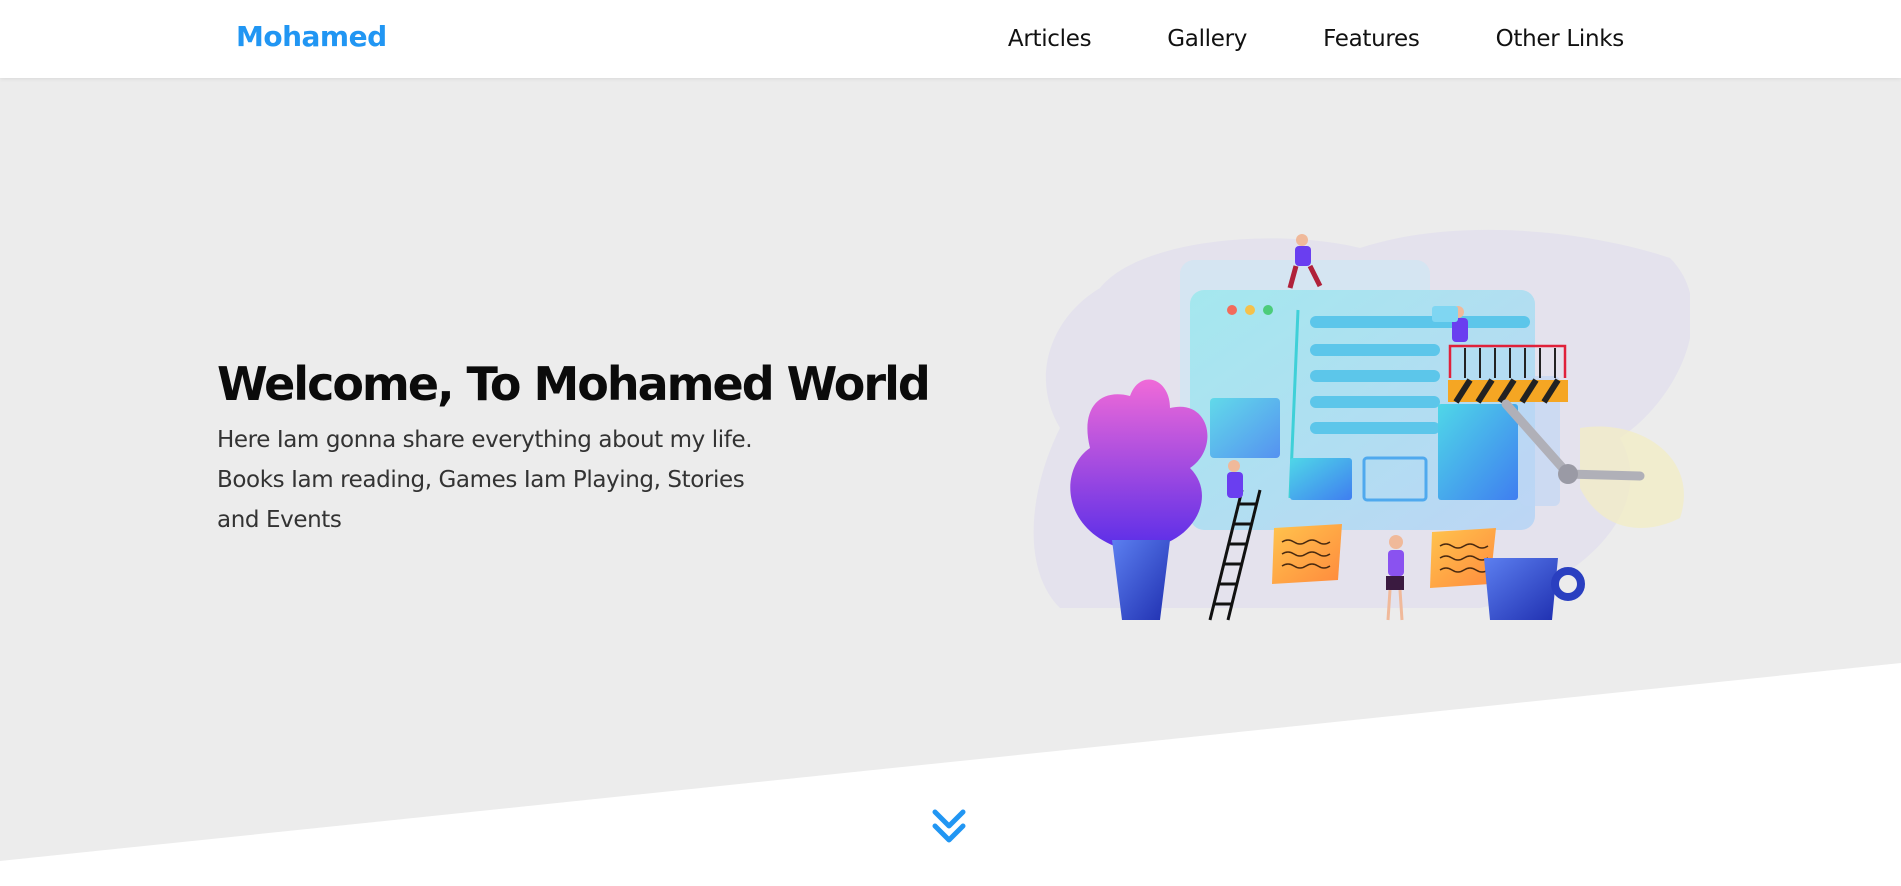  Describe the element at coordinates (1207, 39) in the screenshot. I see `nav-link-gallery: Gallery` at that location.